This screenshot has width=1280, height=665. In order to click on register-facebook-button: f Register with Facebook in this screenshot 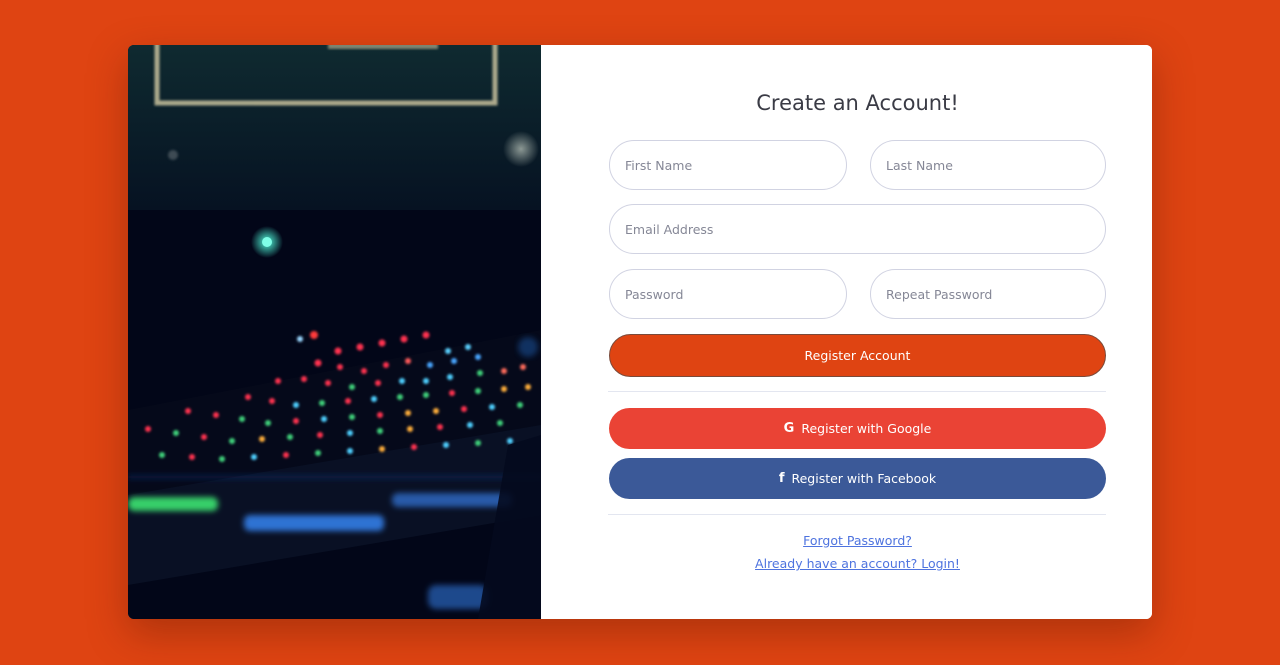, I will do `click(857, 478)`.